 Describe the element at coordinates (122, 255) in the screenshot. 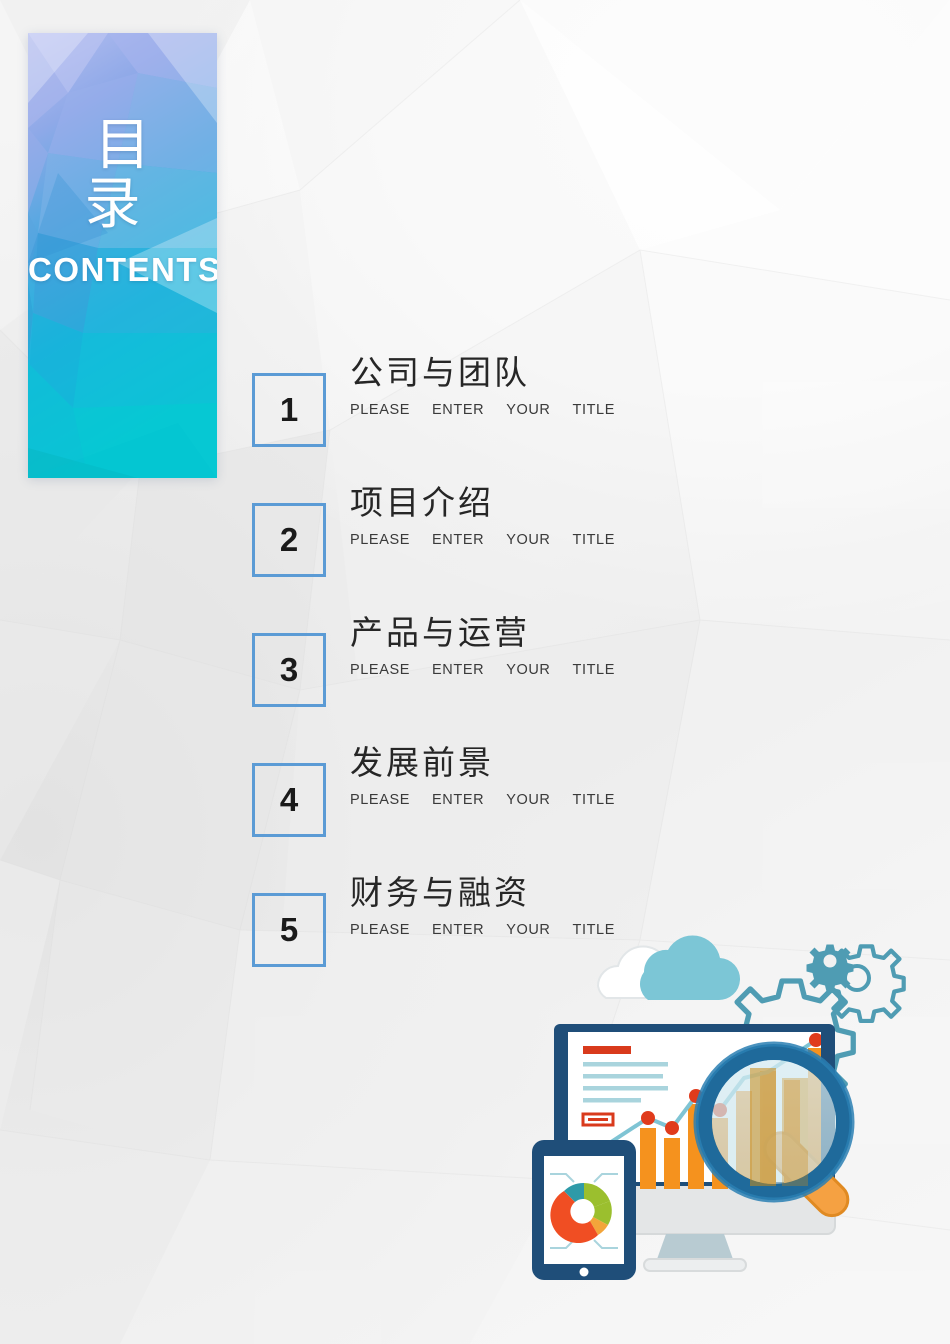

I see `contents-cover-panel: 目 录 CONTENTS` at that location.